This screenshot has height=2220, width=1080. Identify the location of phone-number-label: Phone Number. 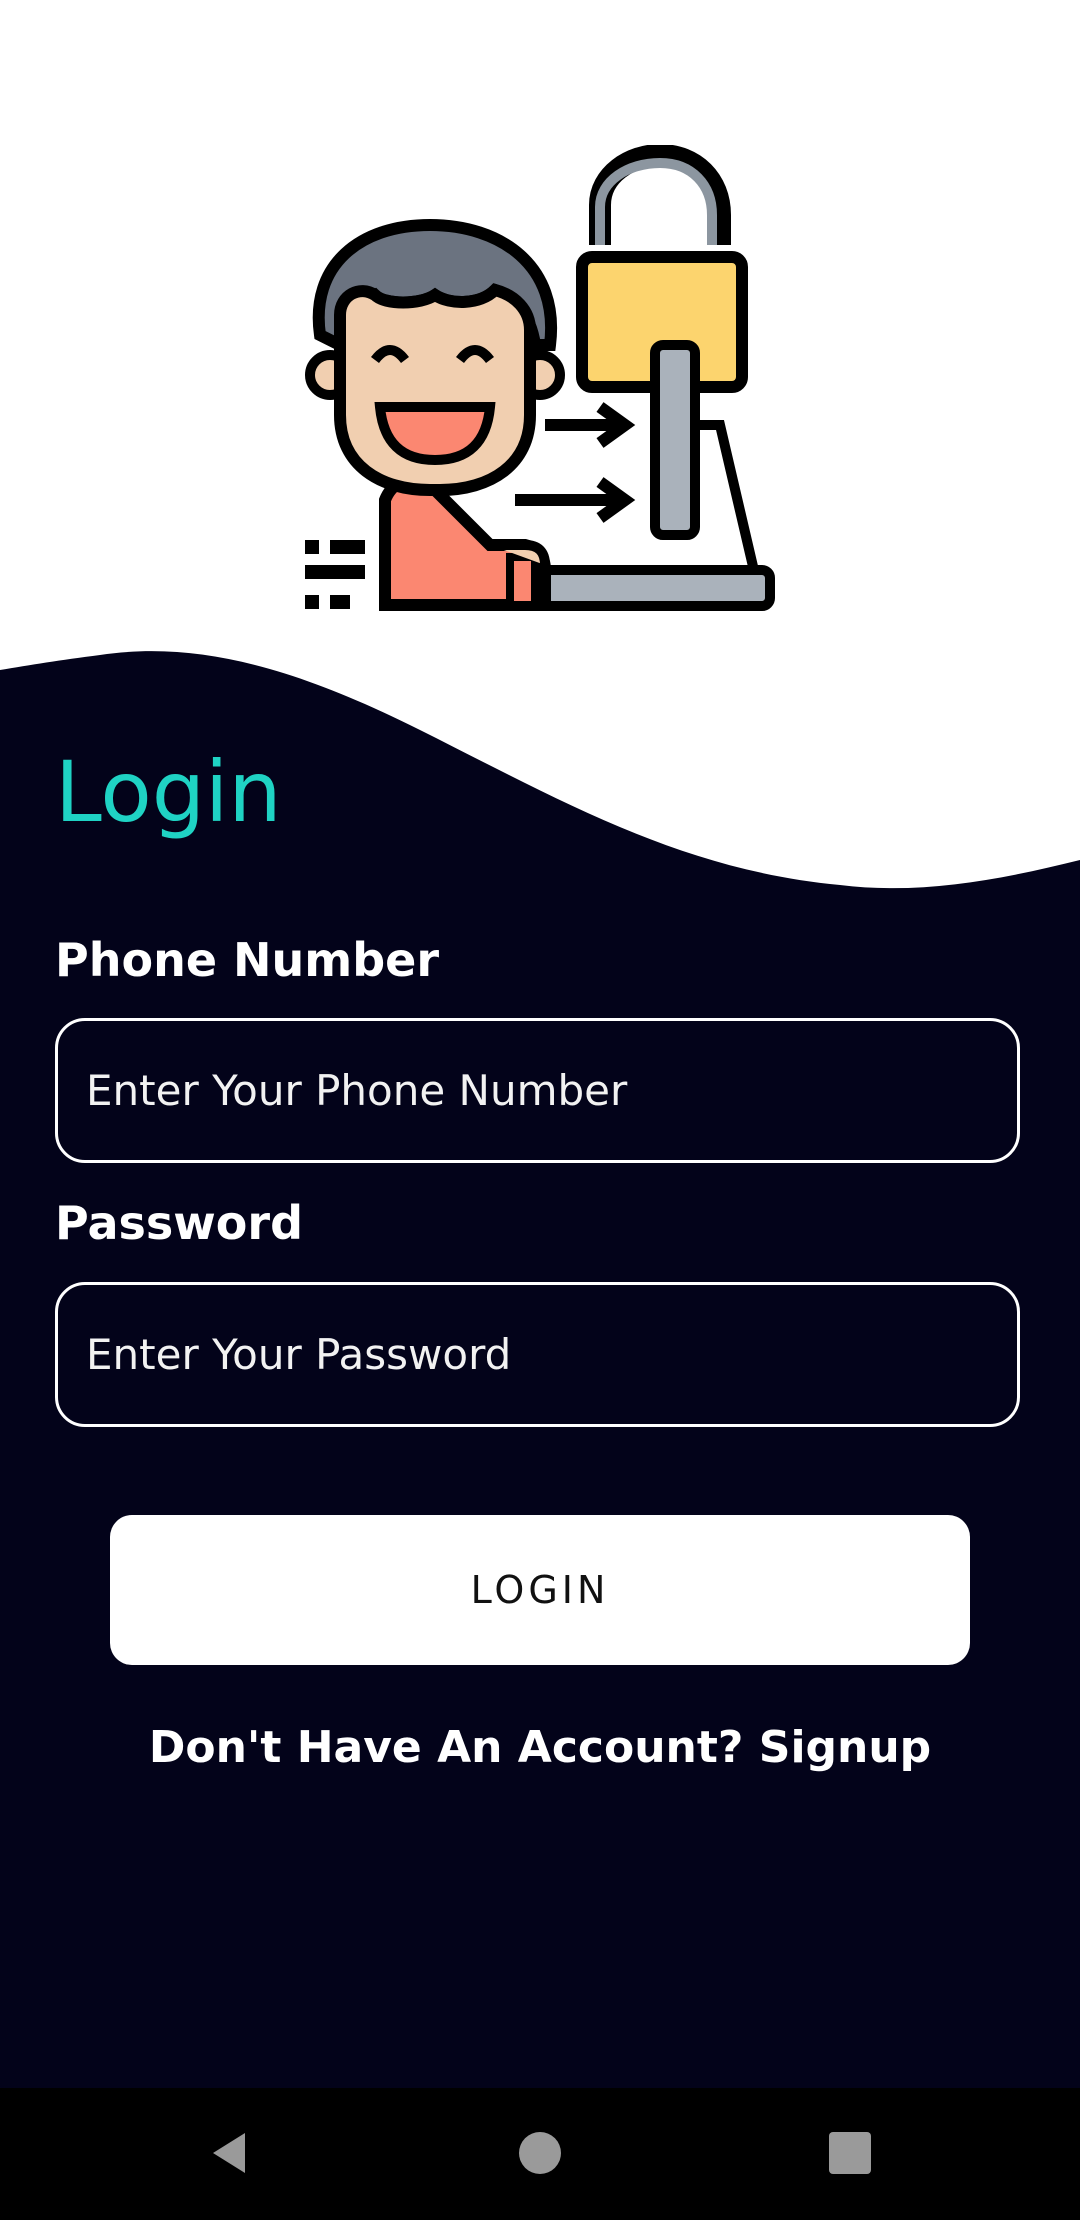
(247, 960).